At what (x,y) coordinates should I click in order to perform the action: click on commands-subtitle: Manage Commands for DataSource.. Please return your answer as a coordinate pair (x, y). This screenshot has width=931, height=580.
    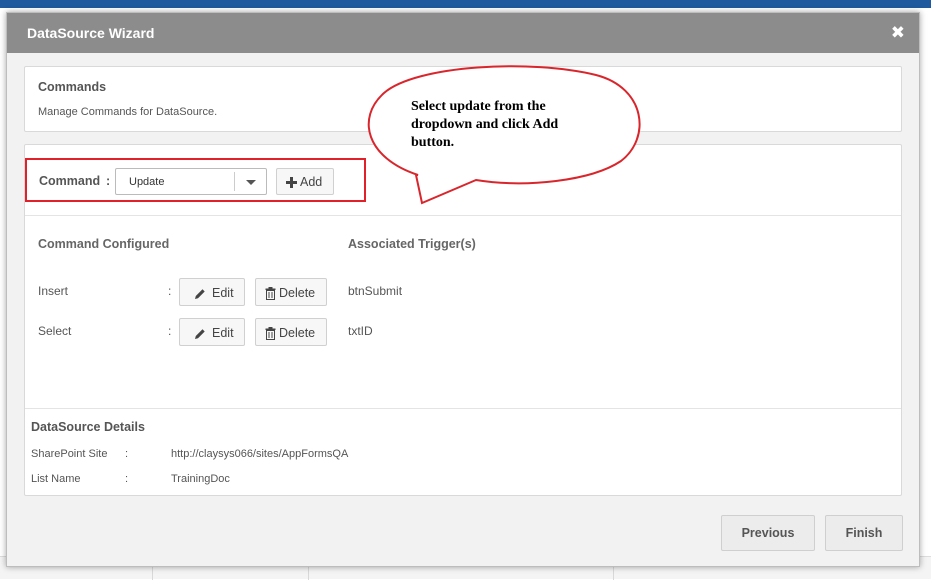
    Looking at the image, I should click on (128, 112).